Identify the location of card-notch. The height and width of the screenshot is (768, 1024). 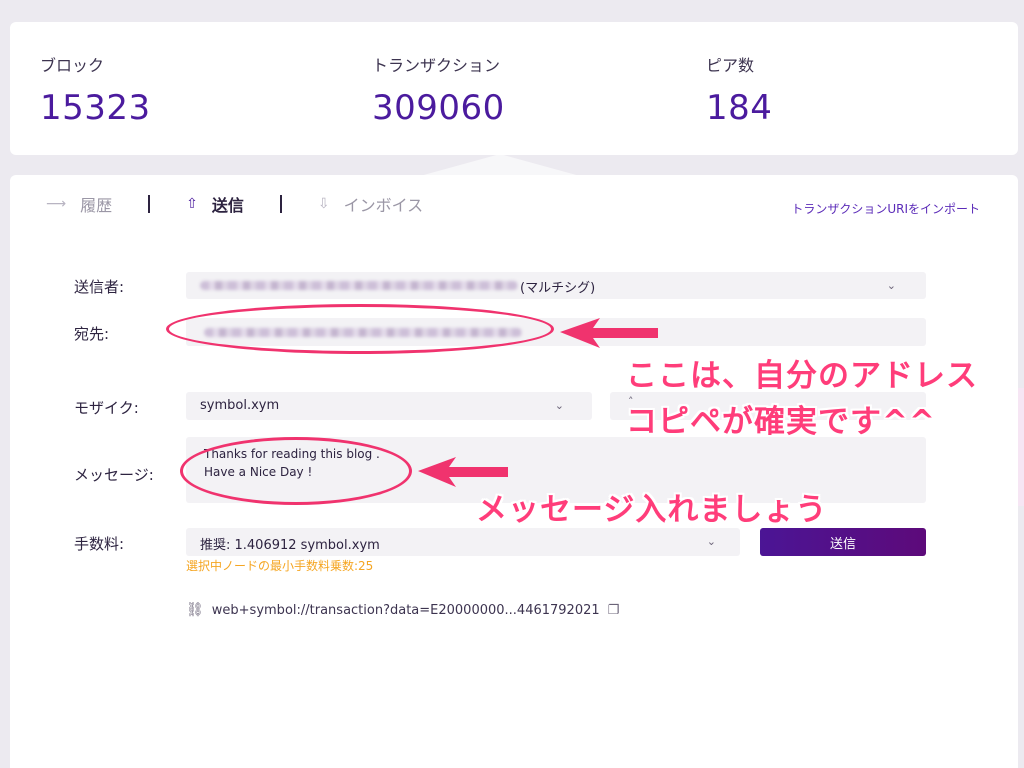
(500, 165).